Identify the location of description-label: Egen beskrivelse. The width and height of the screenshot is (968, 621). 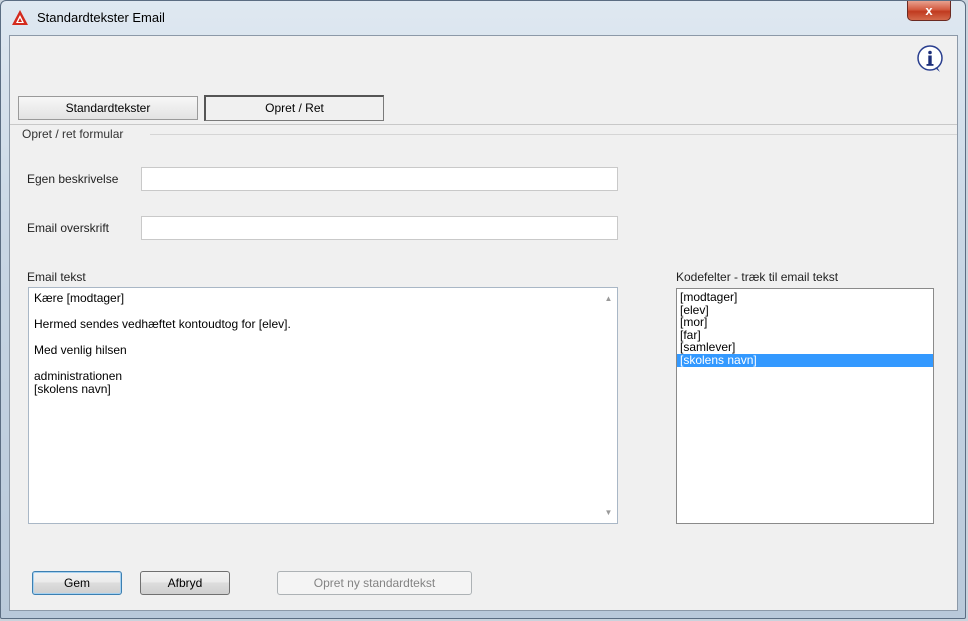
(73, 179).